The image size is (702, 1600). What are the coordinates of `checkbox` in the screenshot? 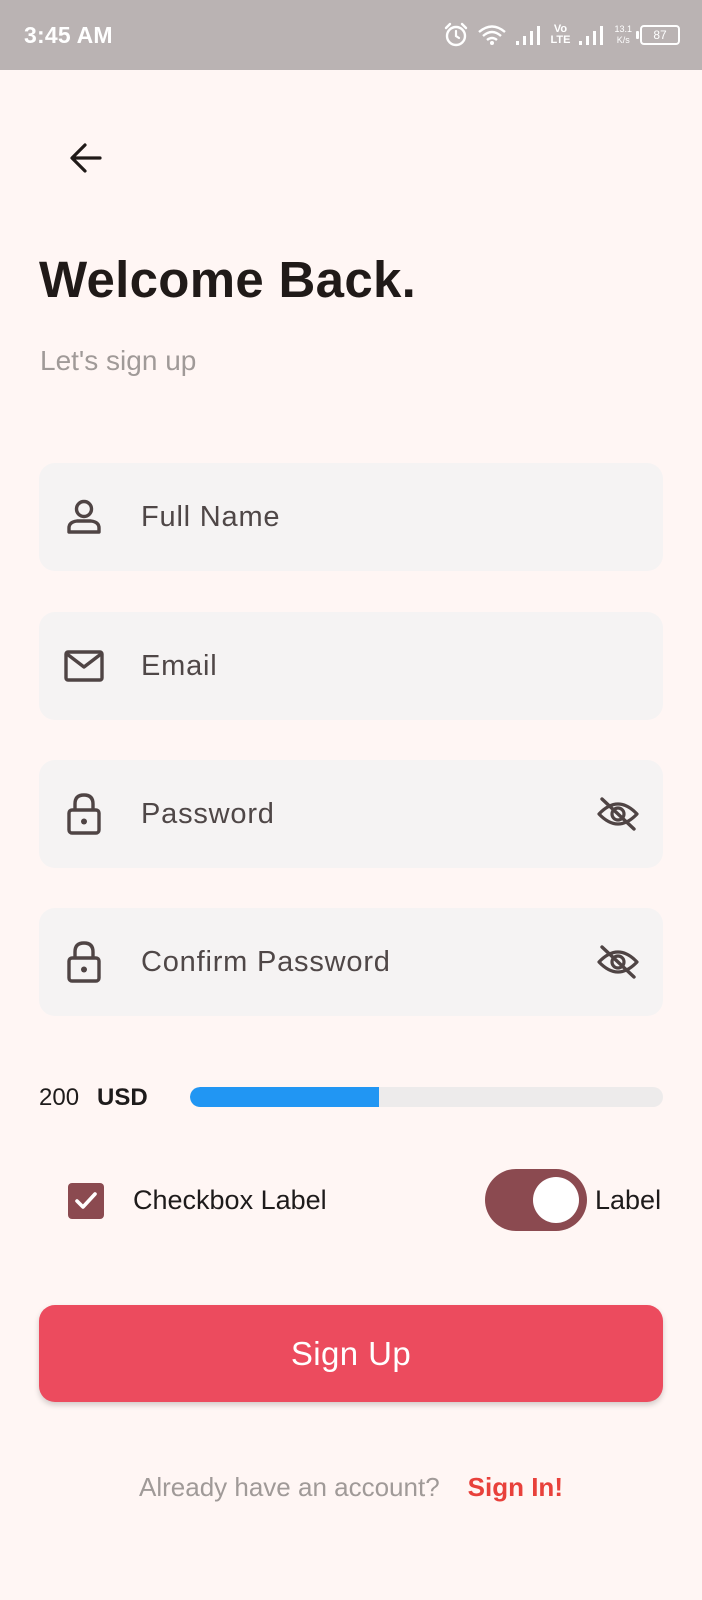 It's located at (86, 1201).